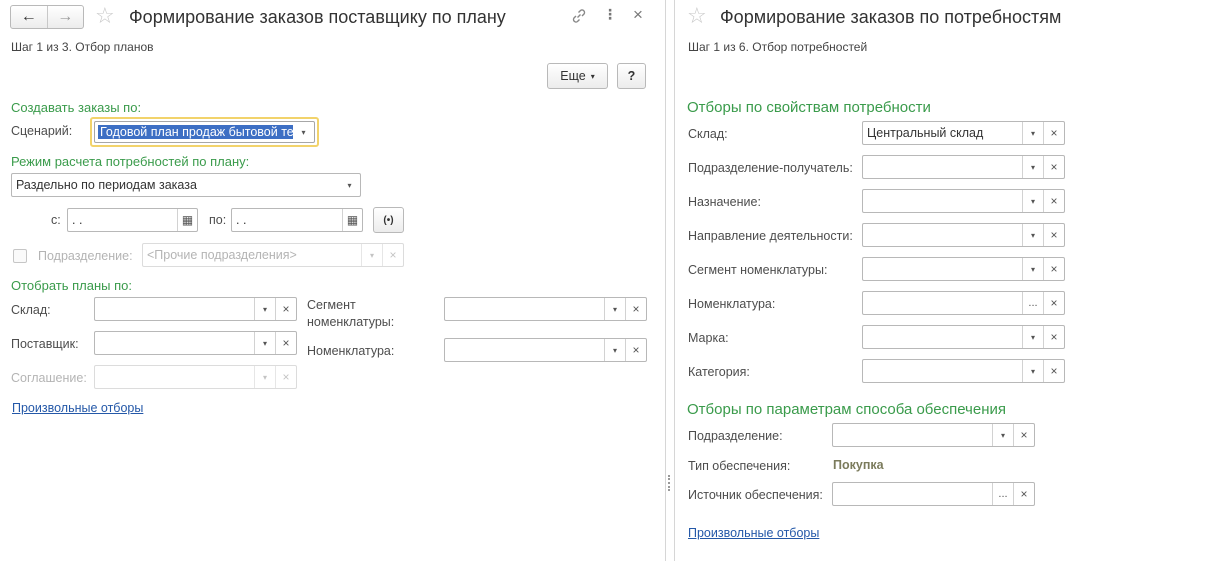 The image size is (1219, 561). Describe the element at coordinates (186, 185) in the screenshot. I see `mode-combobox: Раздельно по периодам заказа ▾` at that location.